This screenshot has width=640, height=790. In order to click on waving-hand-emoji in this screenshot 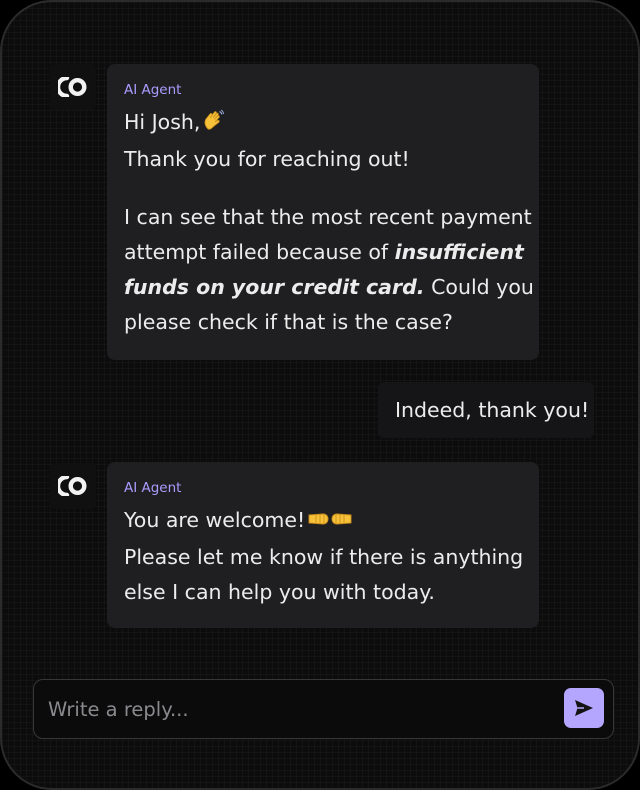, I will do `click(213, 124)`.